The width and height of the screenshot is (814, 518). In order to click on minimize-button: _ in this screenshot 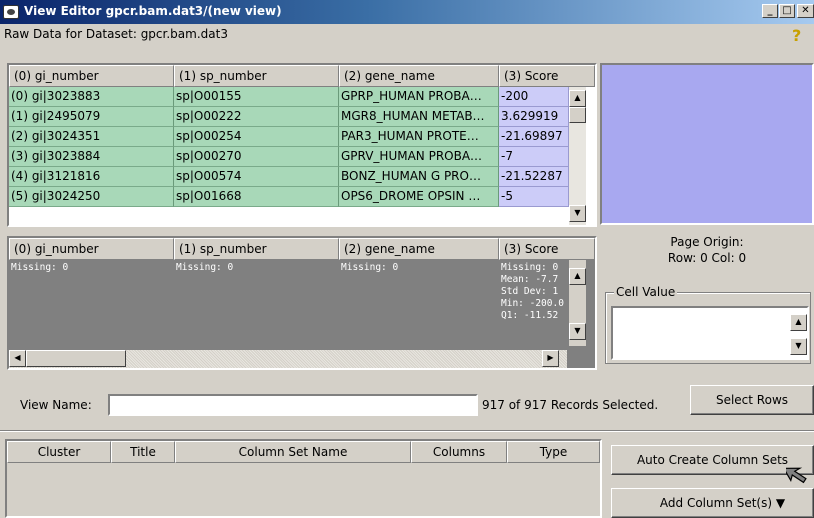, I will do `click(770, 11)`.